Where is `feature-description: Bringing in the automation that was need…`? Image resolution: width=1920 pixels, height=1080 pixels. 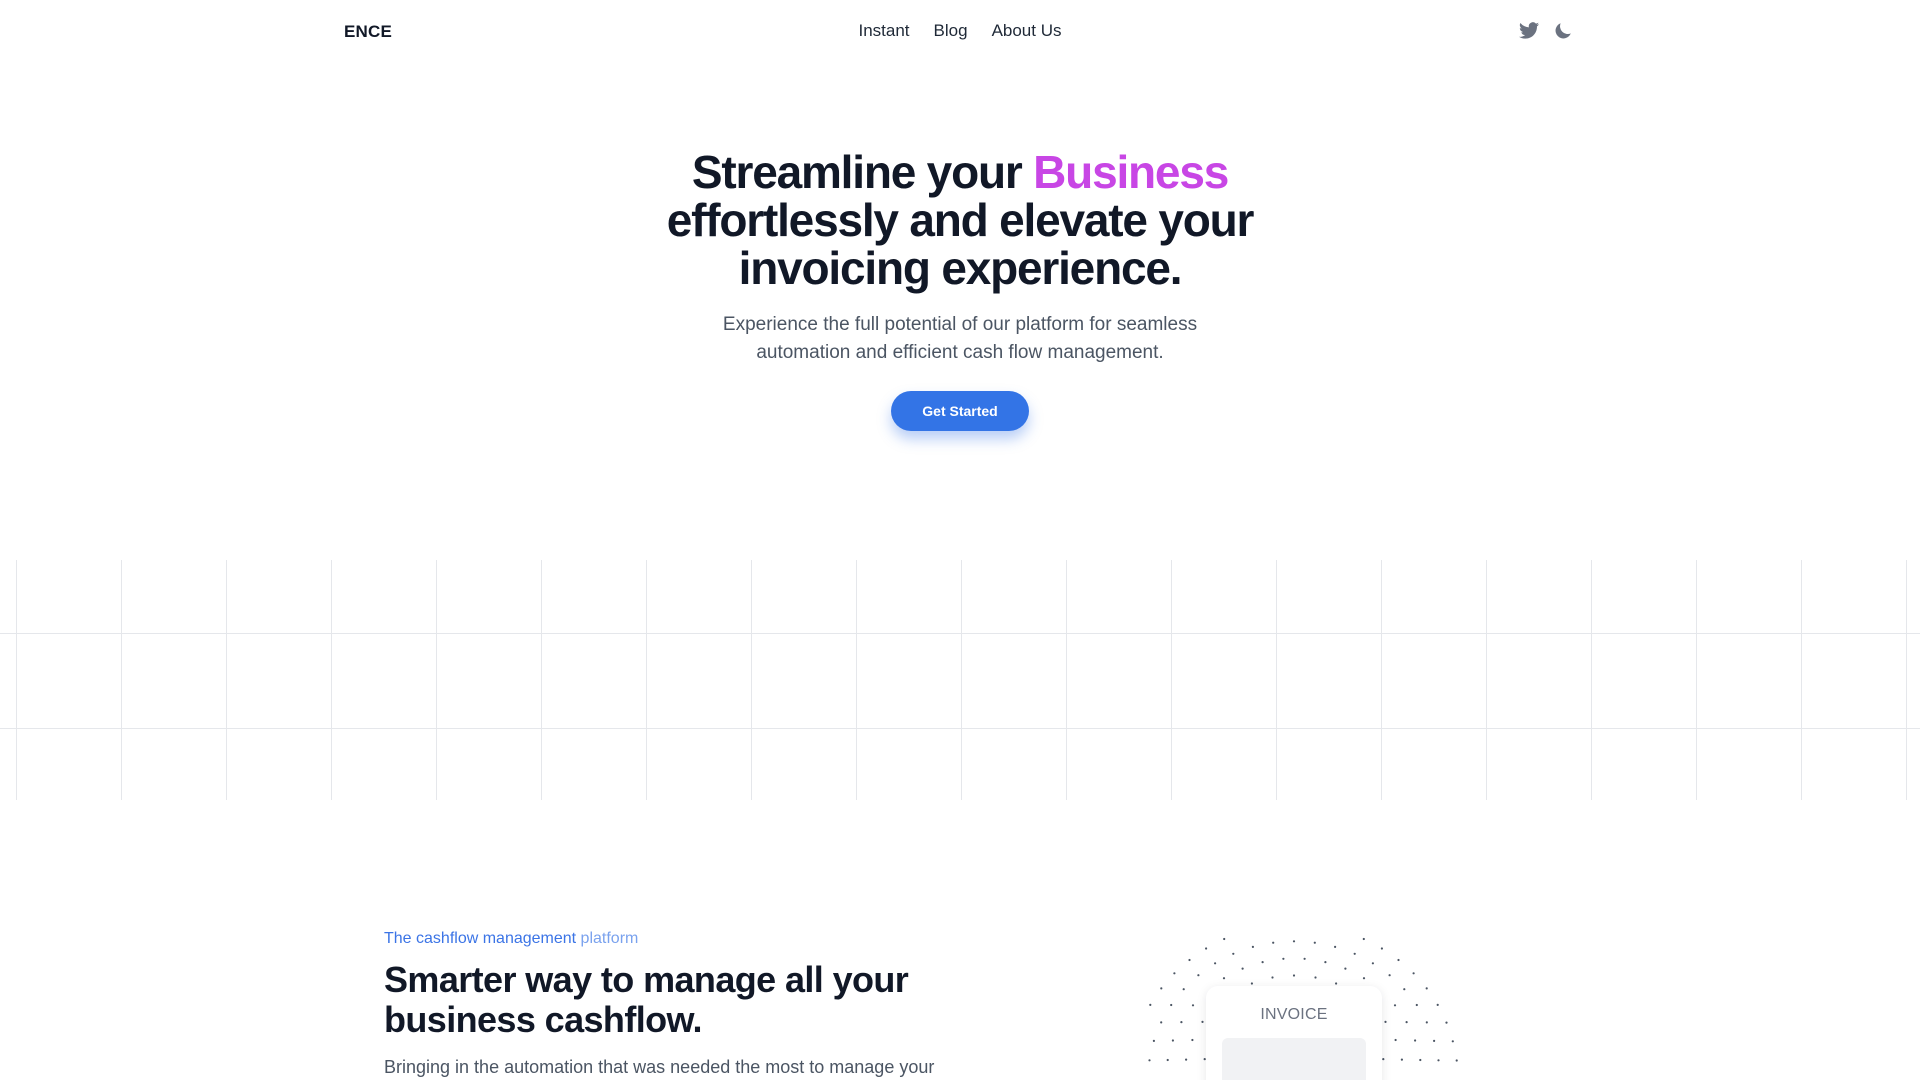 feature-description: Bringing in the automation that was need… is located at coordinates (659, 1067).